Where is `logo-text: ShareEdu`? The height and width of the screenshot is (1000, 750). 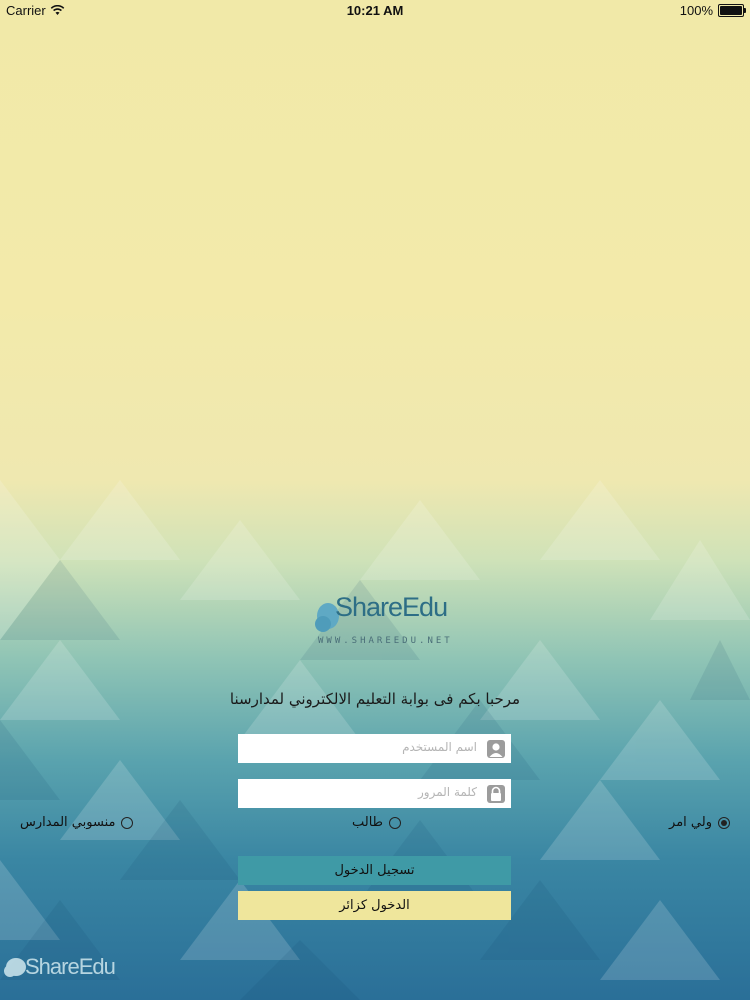
logo-text: ShareEdu is located at coordinates (391, 607).